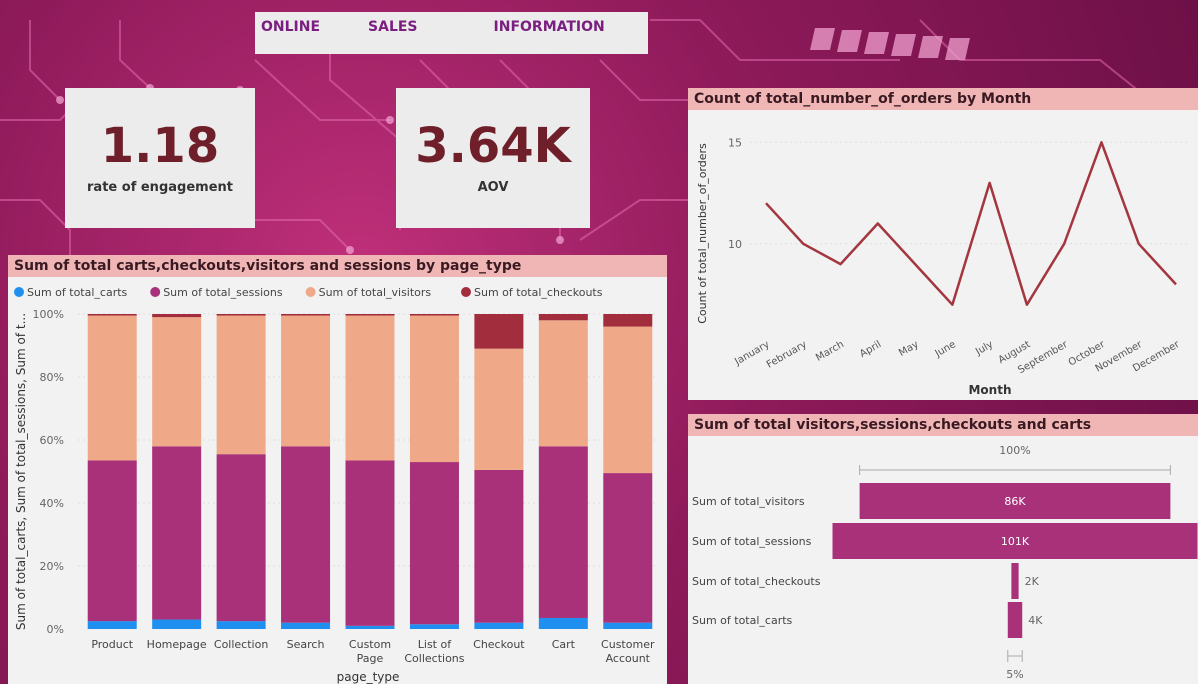 The height and width of the screenshot is (684, 1198). What do you see at coordinates (702, 233) in the screenshot?
I see `y-axis-label: Count of total_number_of_orders` at bounding box center [702, 233].